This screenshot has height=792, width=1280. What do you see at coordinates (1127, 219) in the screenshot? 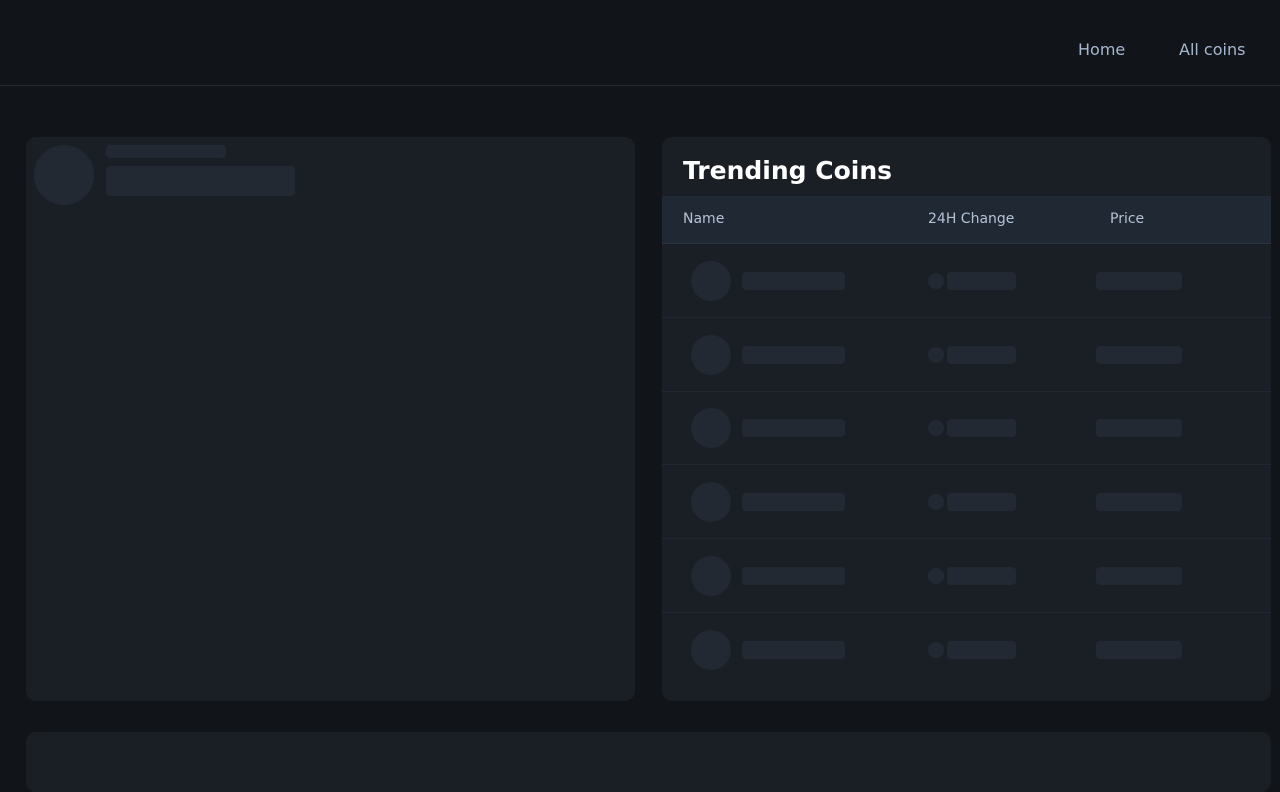
I see `column-header-price: Price` at bounding box center [1127, 219].